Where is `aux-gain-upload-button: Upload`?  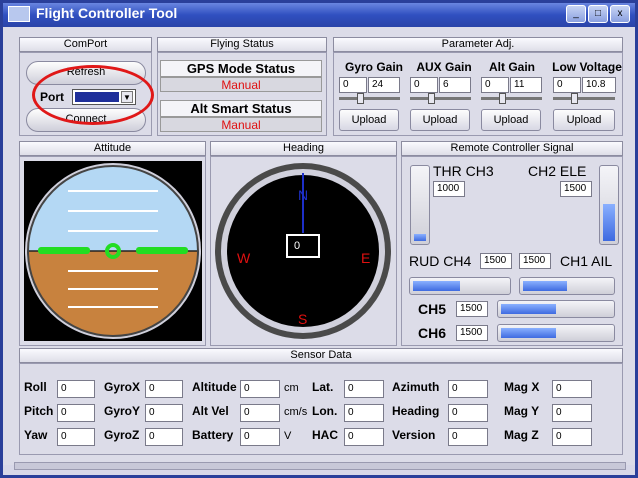
aux-gain-upload-button: Upload is located at coordinates (440, 120).